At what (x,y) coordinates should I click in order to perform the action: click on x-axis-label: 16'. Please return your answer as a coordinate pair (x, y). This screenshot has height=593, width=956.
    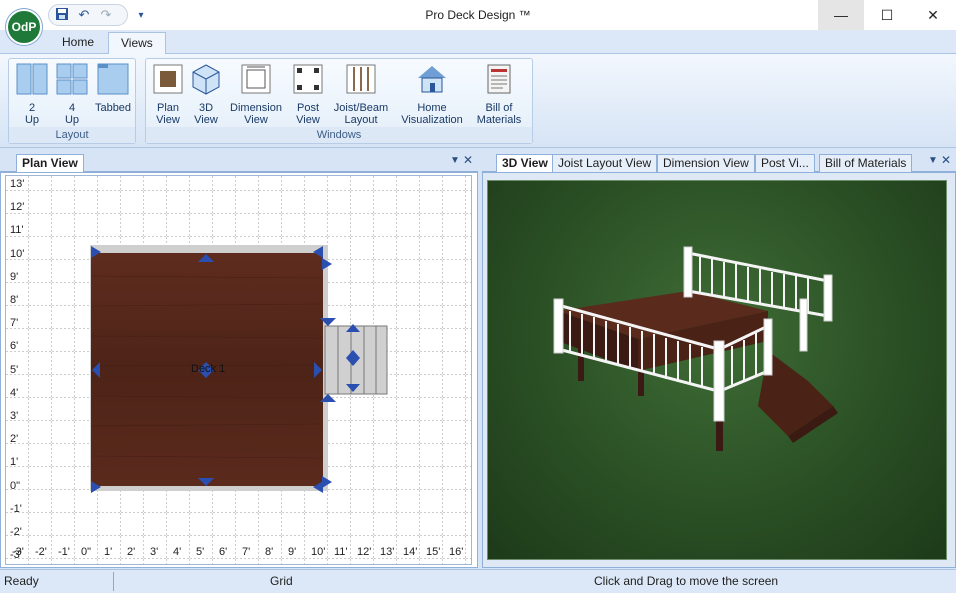
    Looking at the image, I should click on (456, 552).